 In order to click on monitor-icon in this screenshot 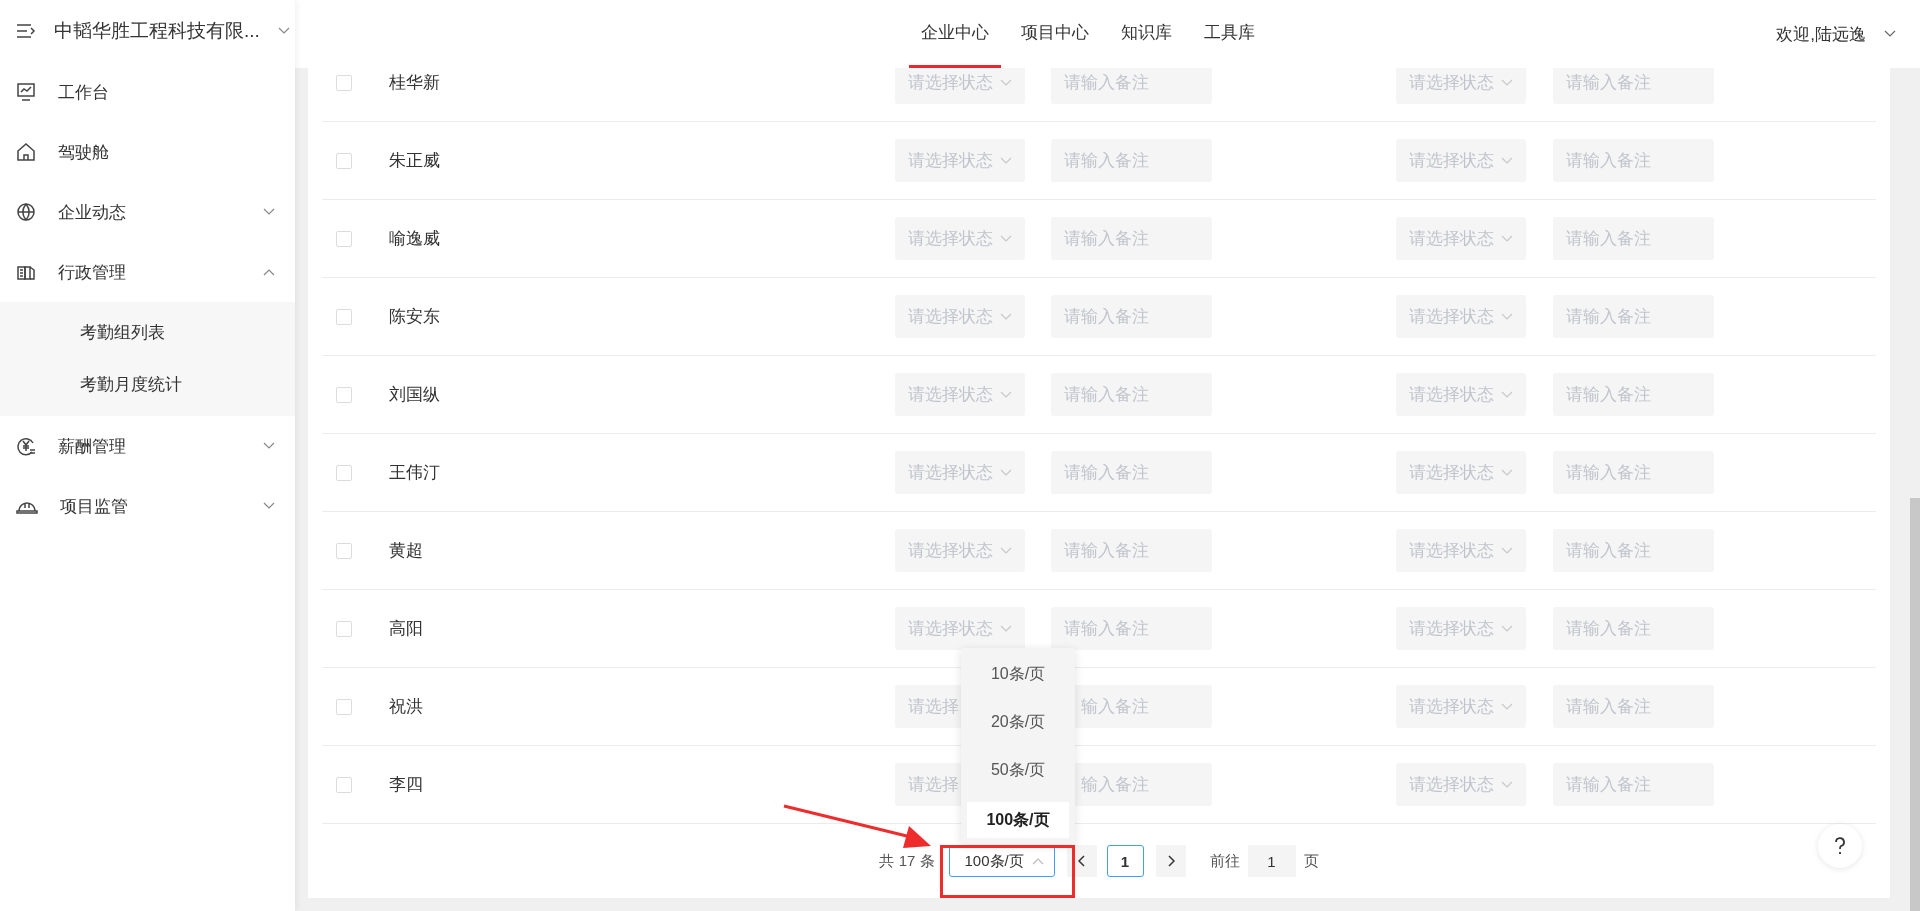, I will do `click(26, 92)`.